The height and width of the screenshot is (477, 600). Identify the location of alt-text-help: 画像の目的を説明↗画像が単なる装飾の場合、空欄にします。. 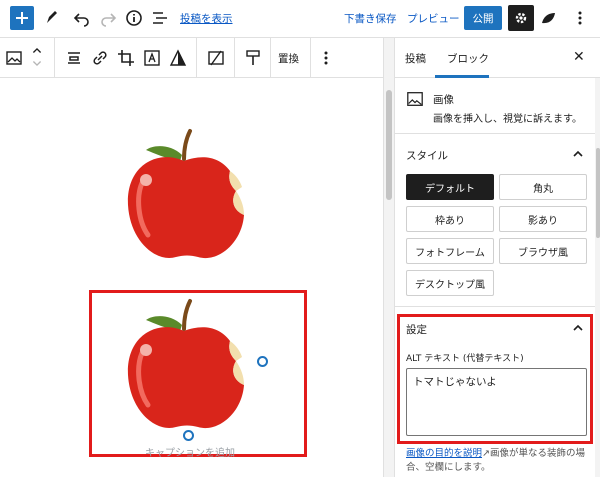
(498, 461).